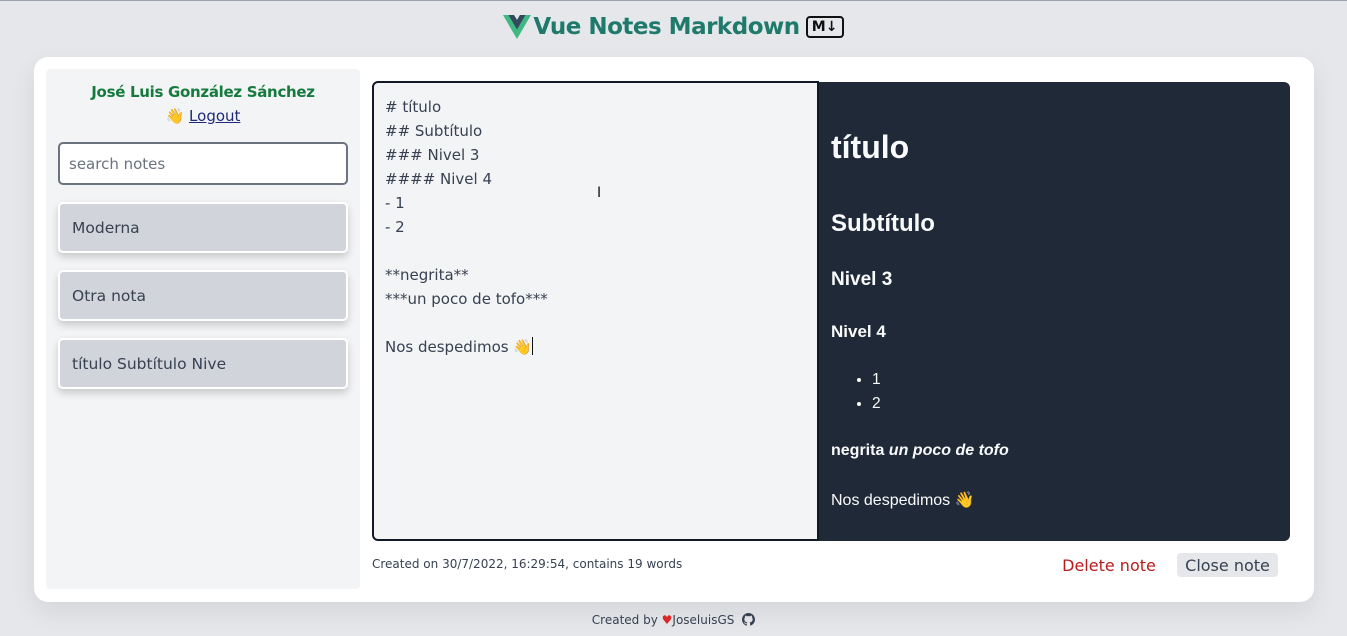  I want to click on search-input, so click(203, 163).